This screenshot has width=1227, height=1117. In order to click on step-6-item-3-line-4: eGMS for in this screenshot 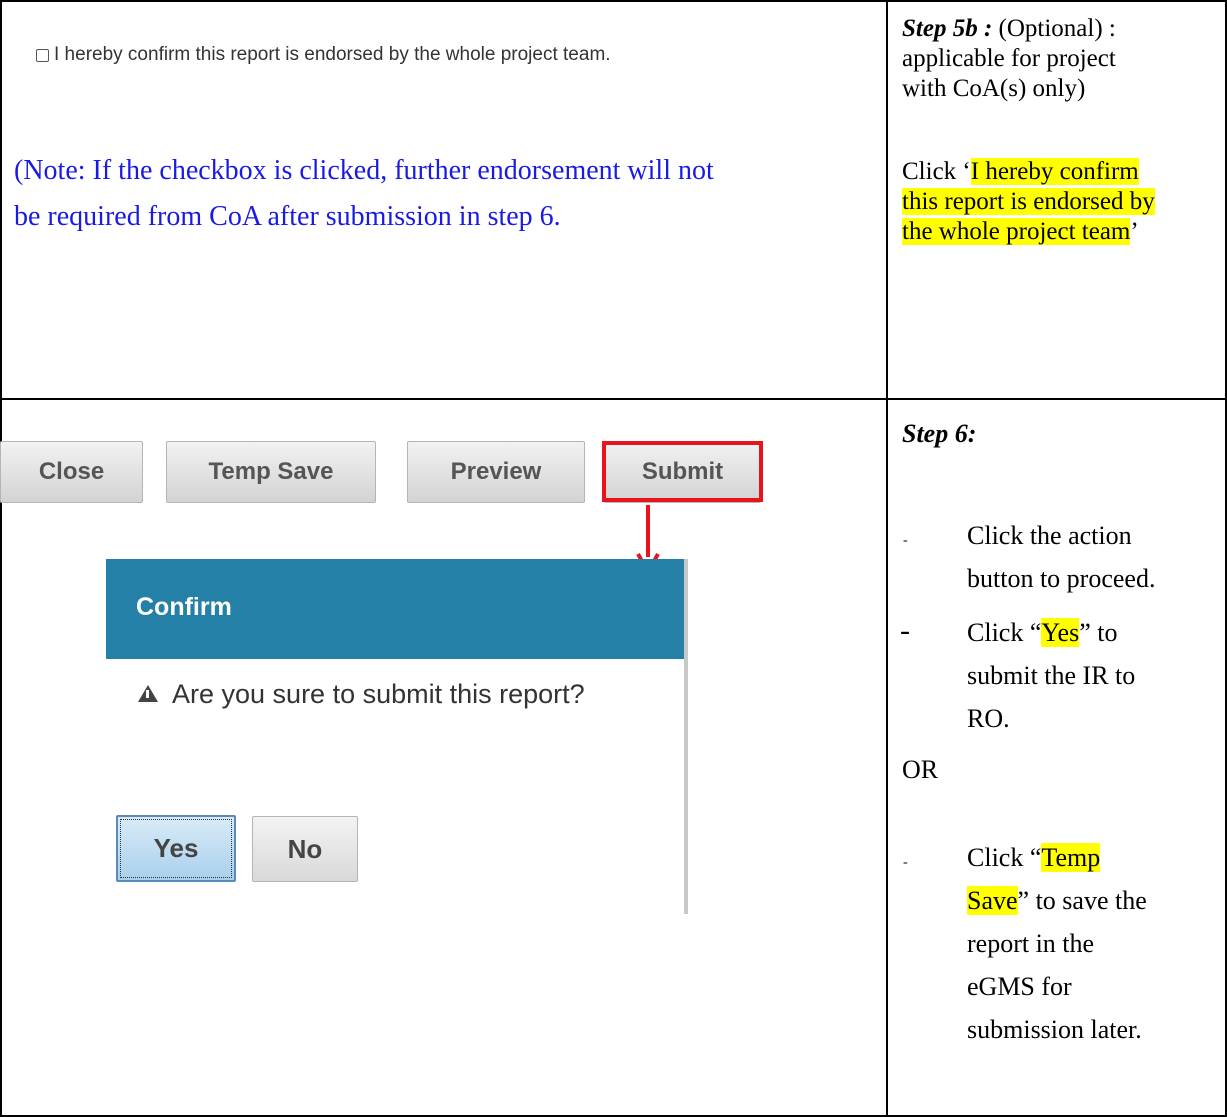, I will do `click(1019, 986)`.